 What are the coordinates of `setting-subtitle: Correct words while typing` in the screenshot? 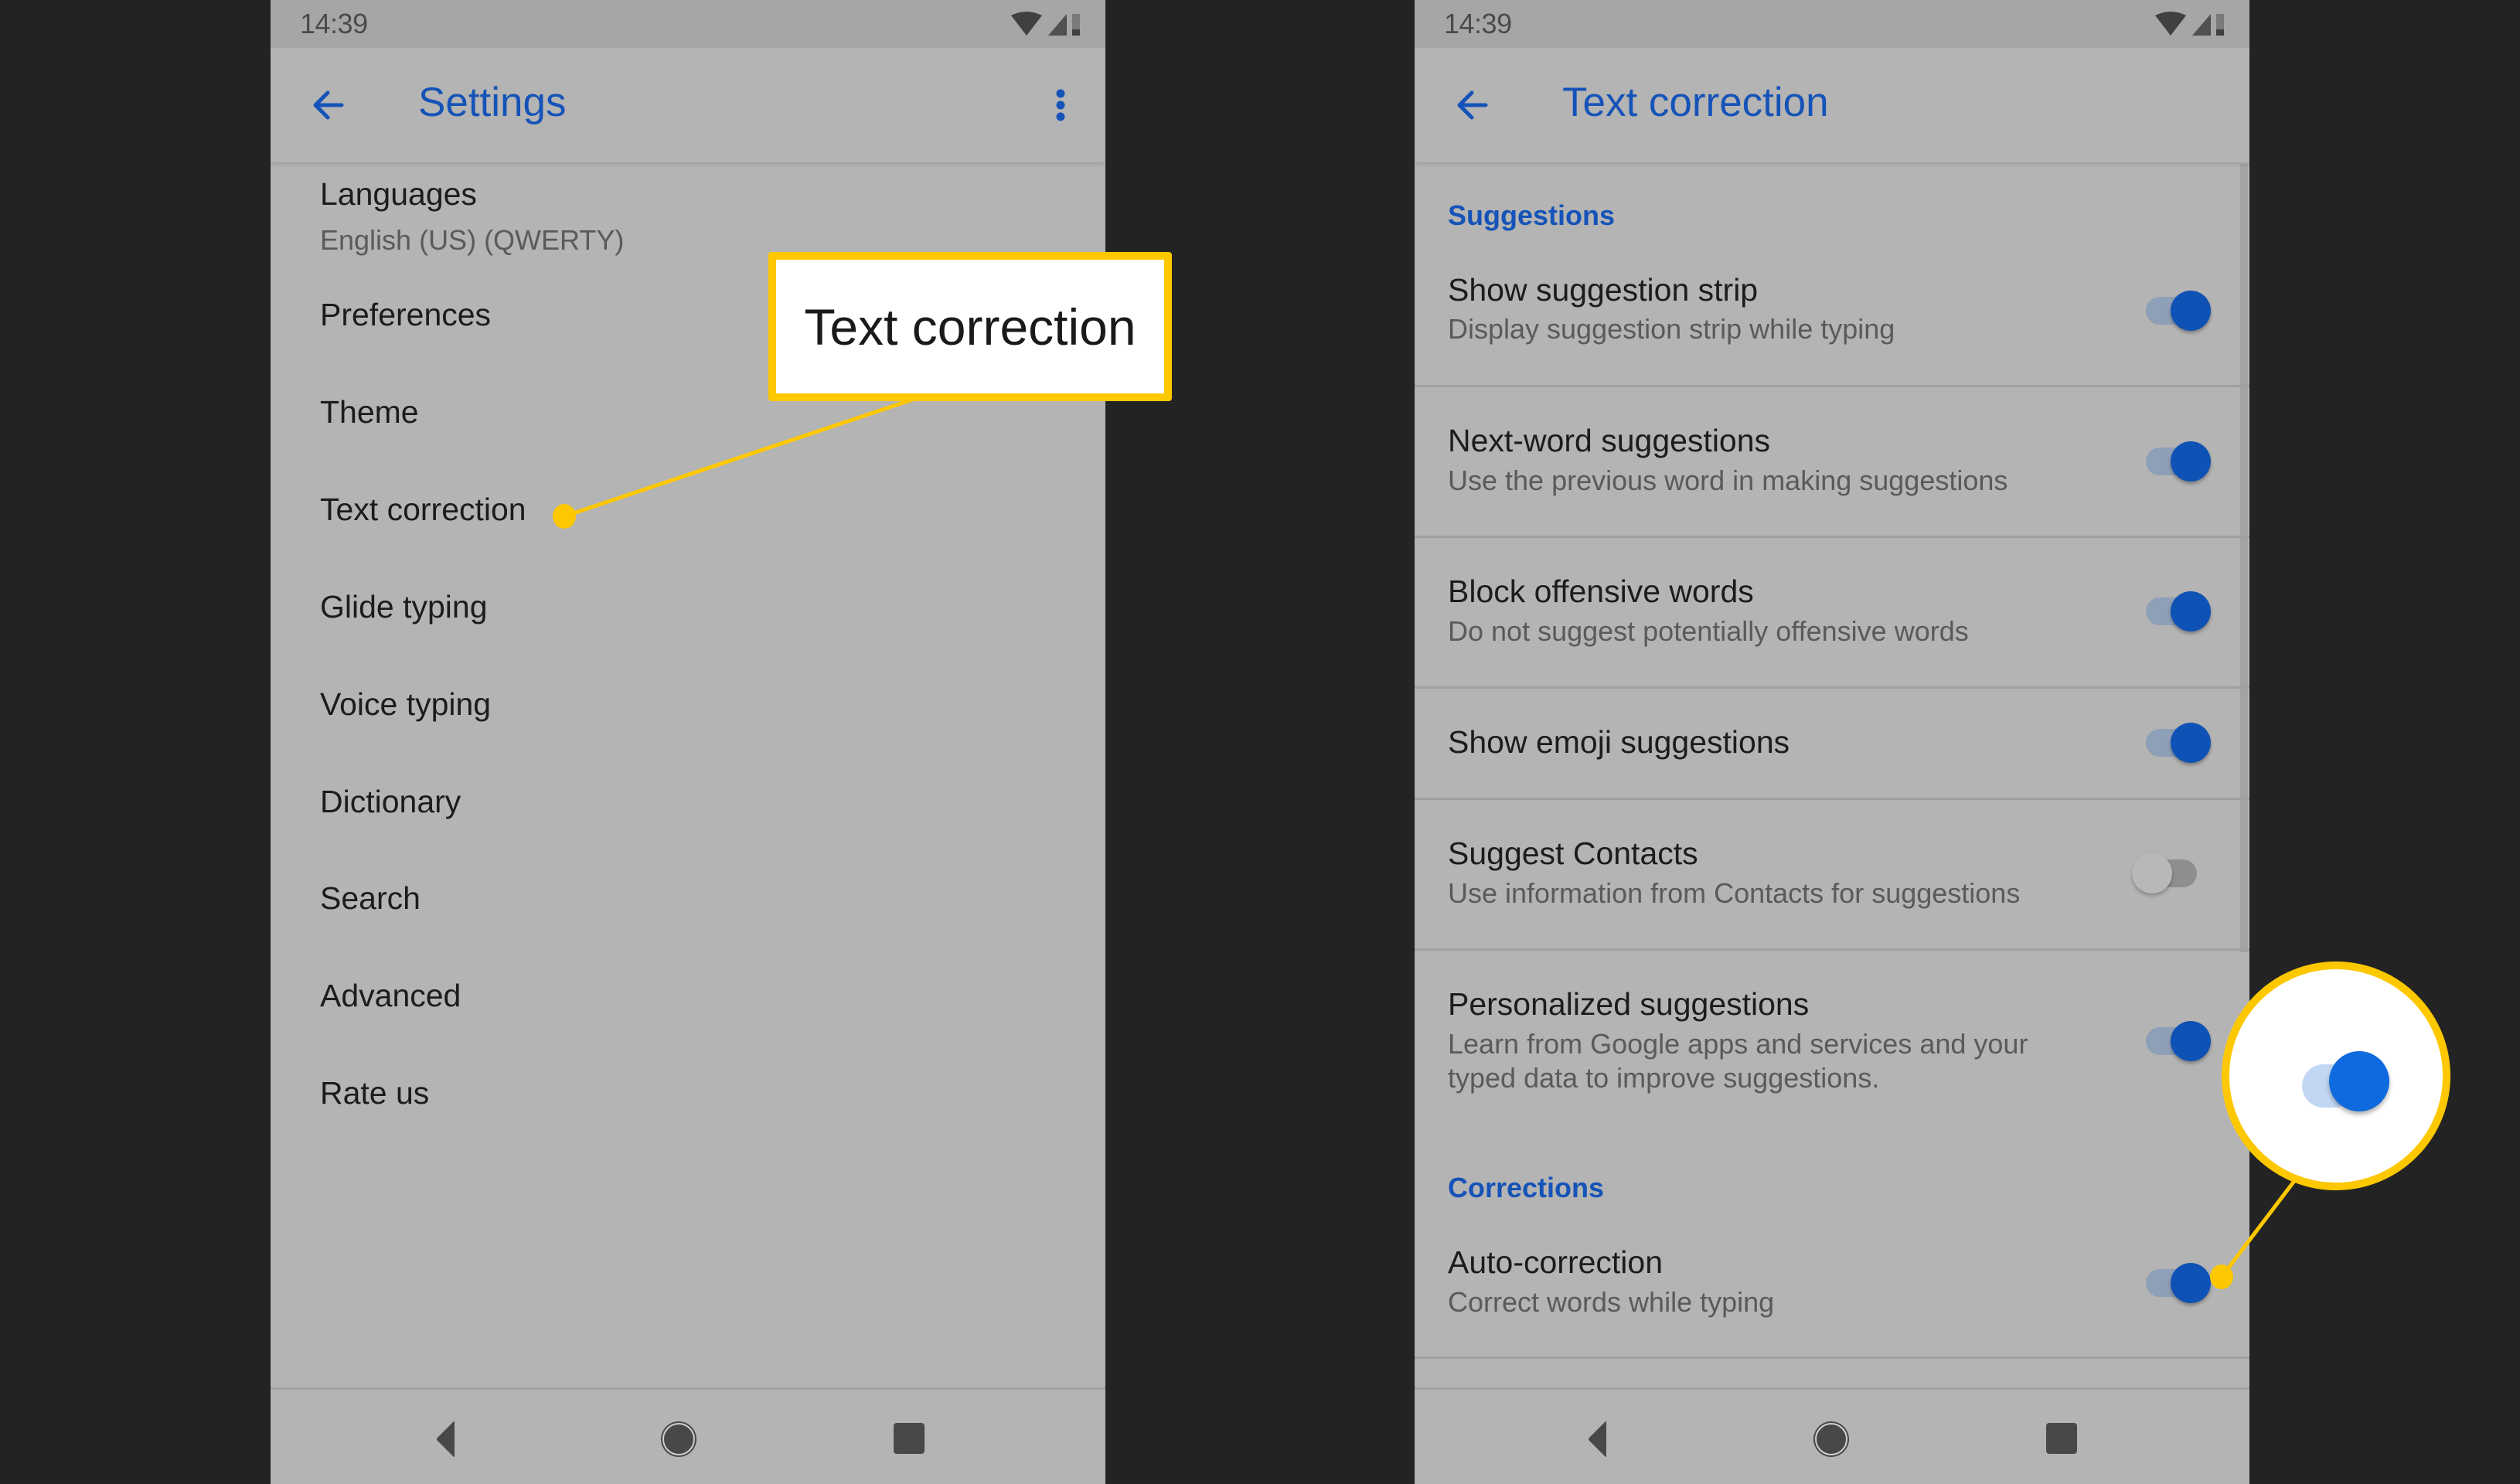 It's located at (1611, 1302).